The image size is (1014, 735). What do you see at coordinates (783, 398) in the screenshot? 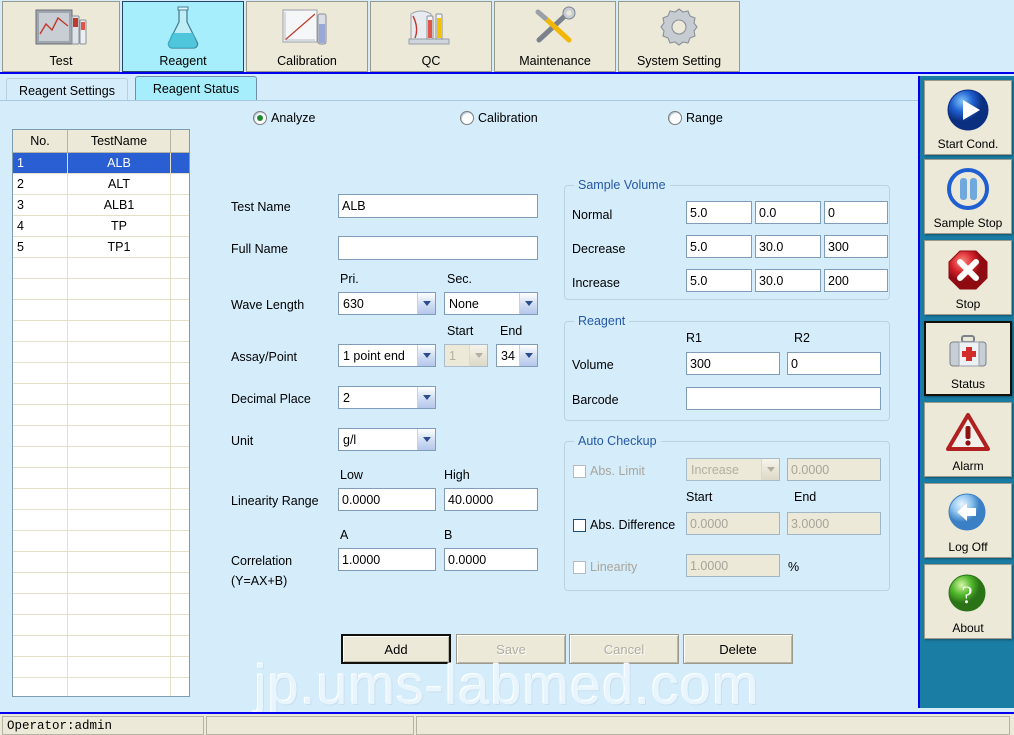
I see `reagent-barcode-input` at bounding box center [783, 398].